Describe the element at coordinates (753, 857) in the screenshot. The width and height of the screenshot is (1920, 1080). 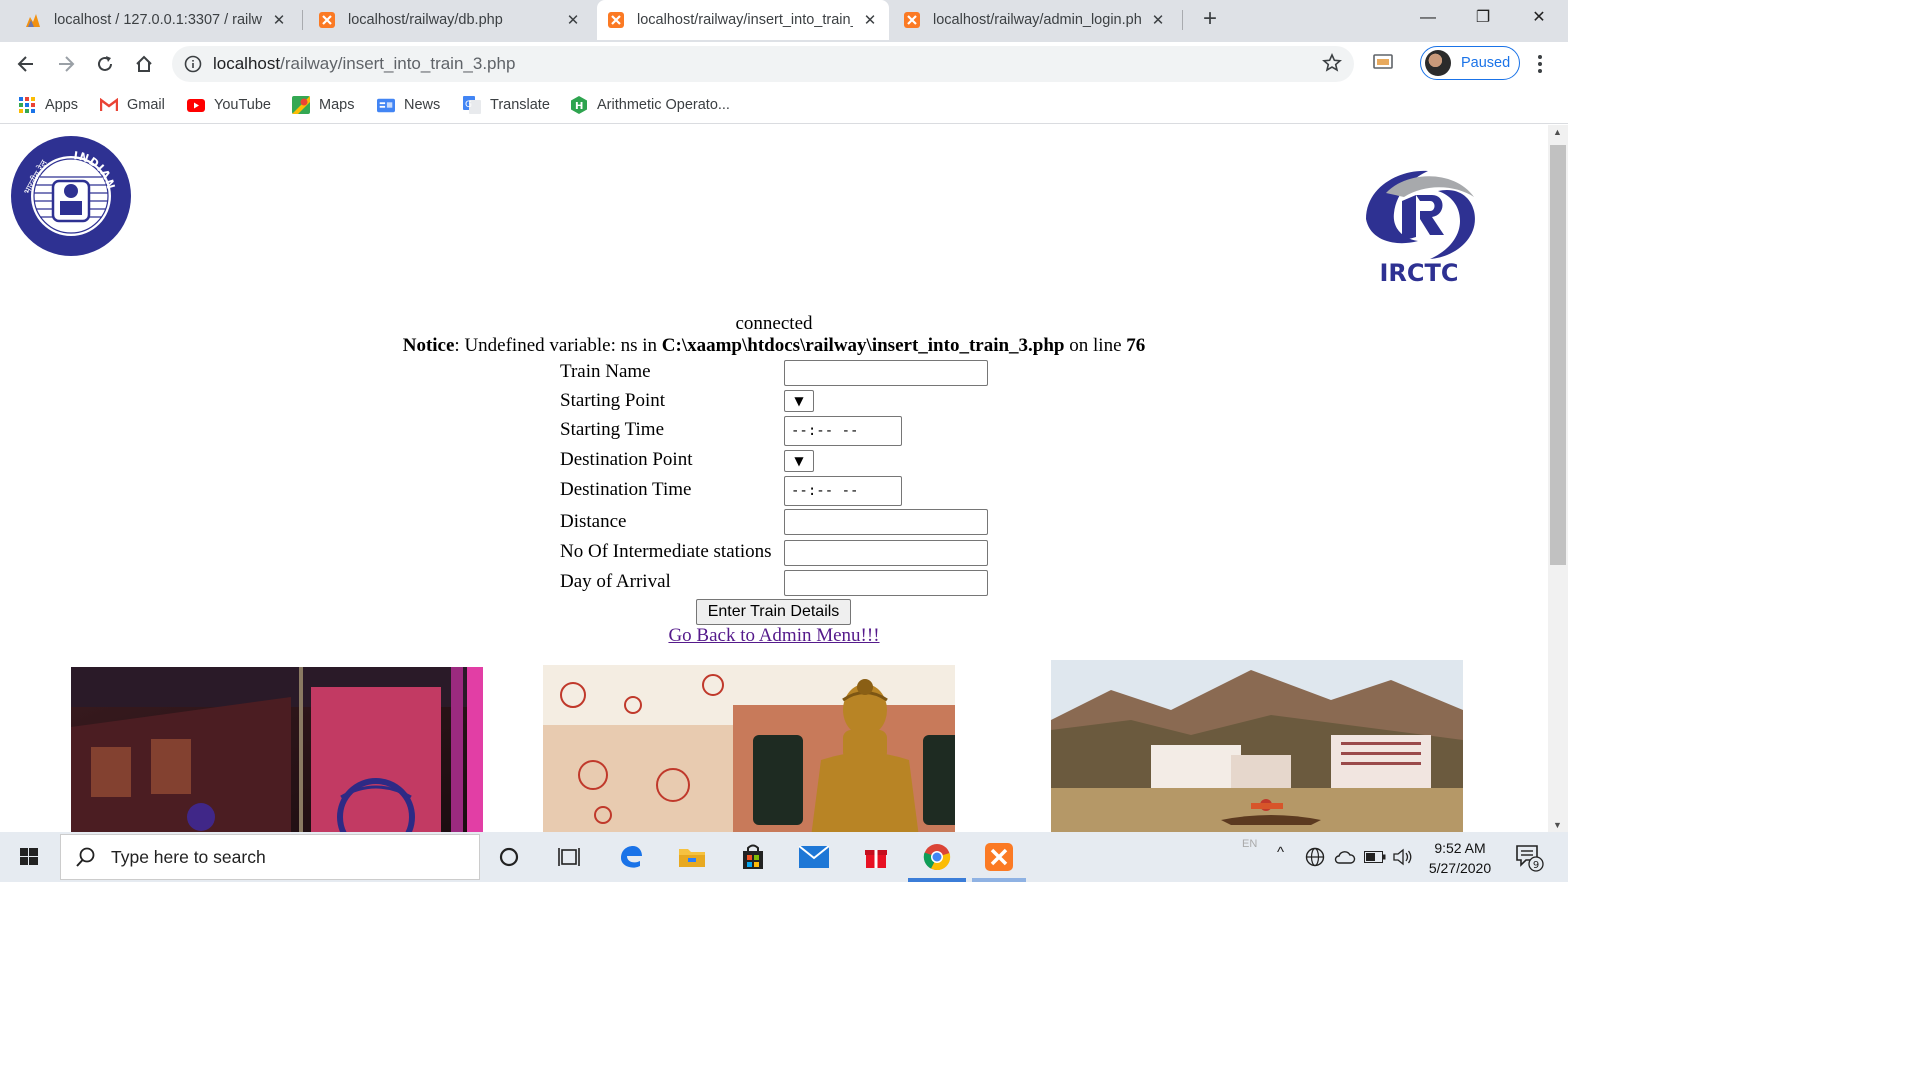
I see `store-icon` at that location.